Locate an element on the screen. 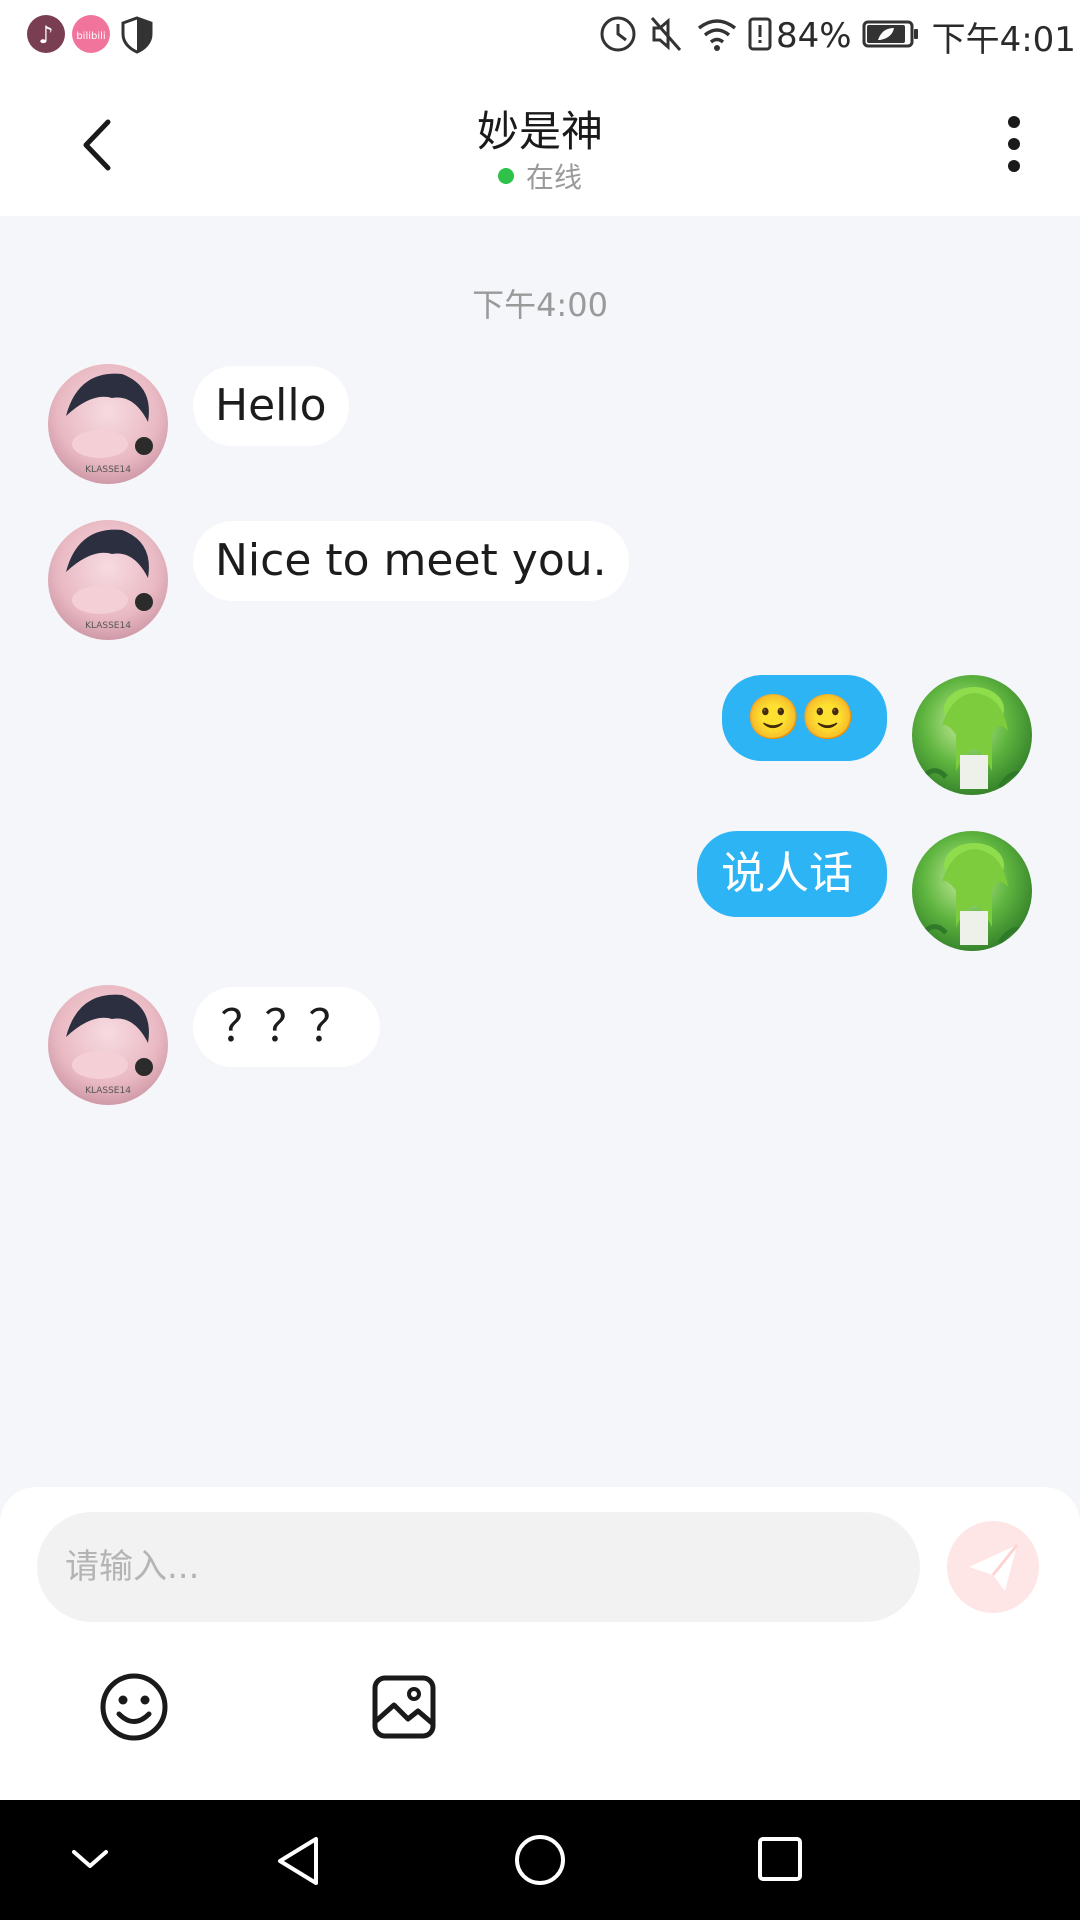 The image size is (1080, 1920). online-status-text: 在线 is located at coordinates (553, 177).